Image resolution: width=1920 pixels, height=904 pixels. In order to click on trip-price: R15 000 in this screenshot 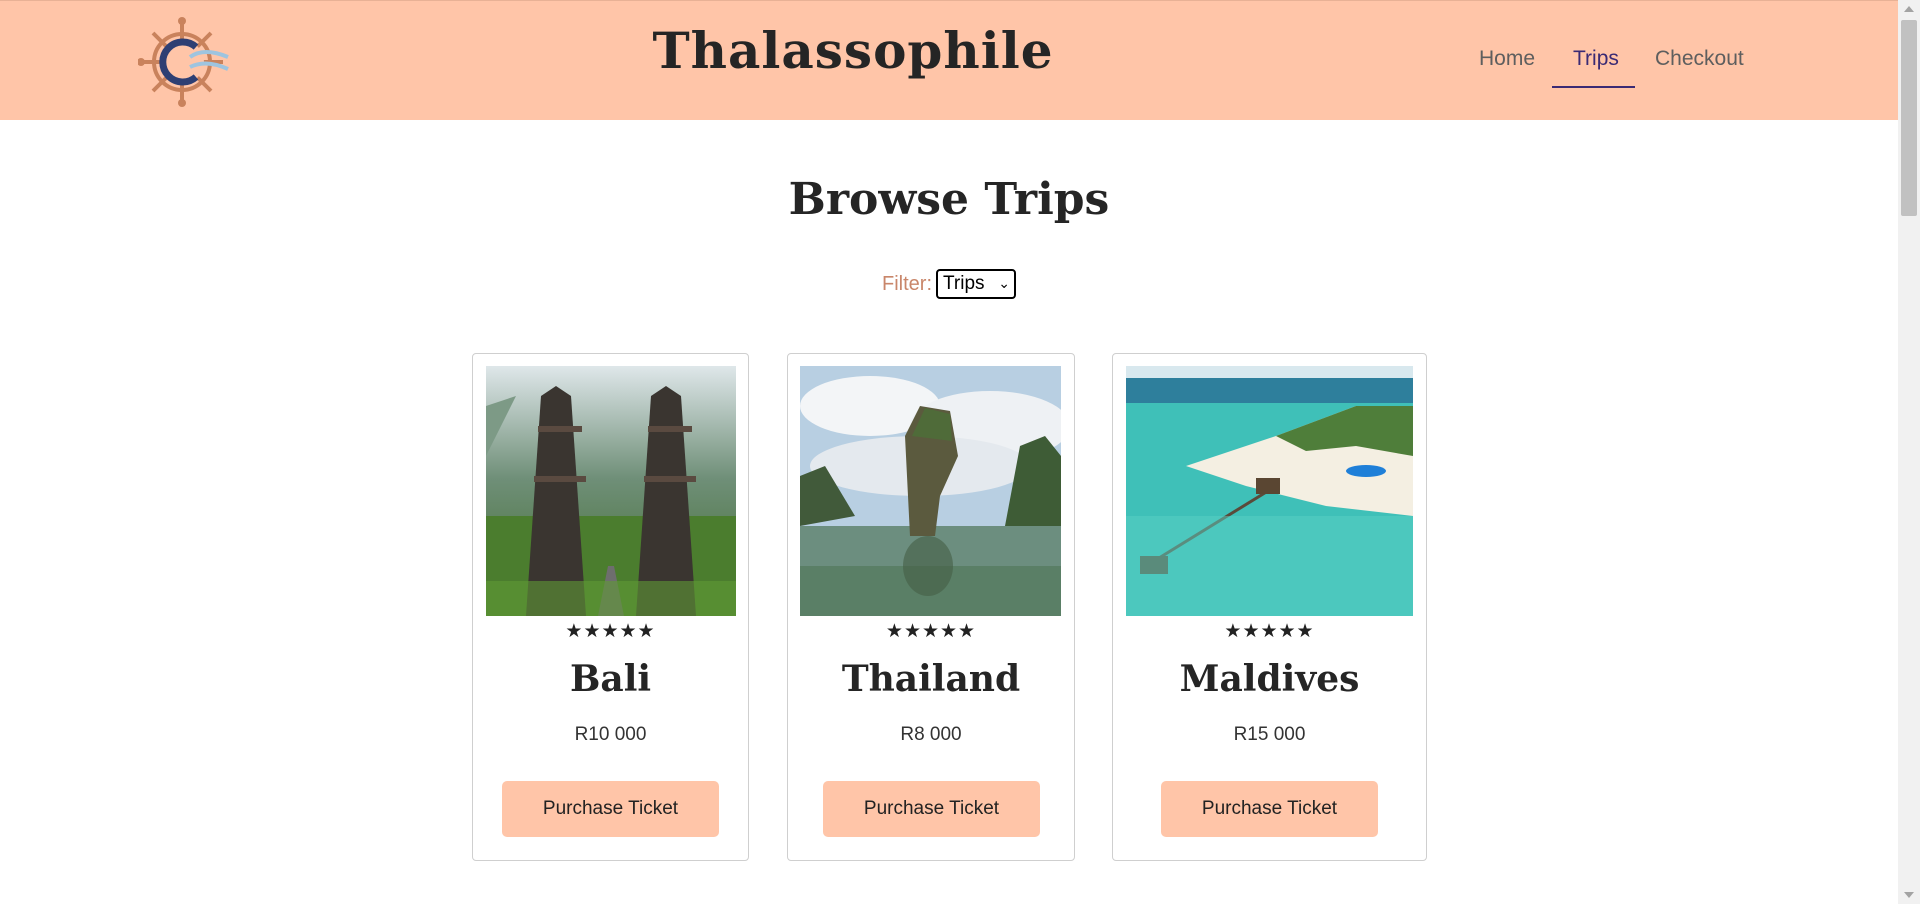, I will do `click(1269, 734)`.